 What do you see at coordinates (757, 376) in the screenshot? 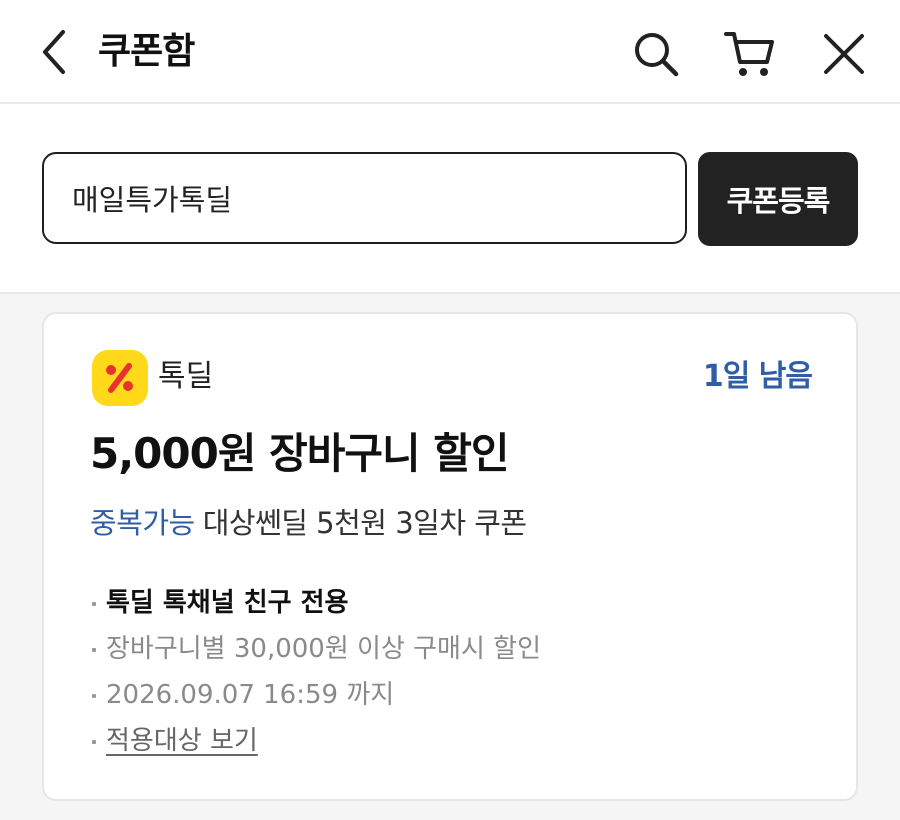
I see `days-left-badge: 1일 남음` at bounding box center [757, 376].